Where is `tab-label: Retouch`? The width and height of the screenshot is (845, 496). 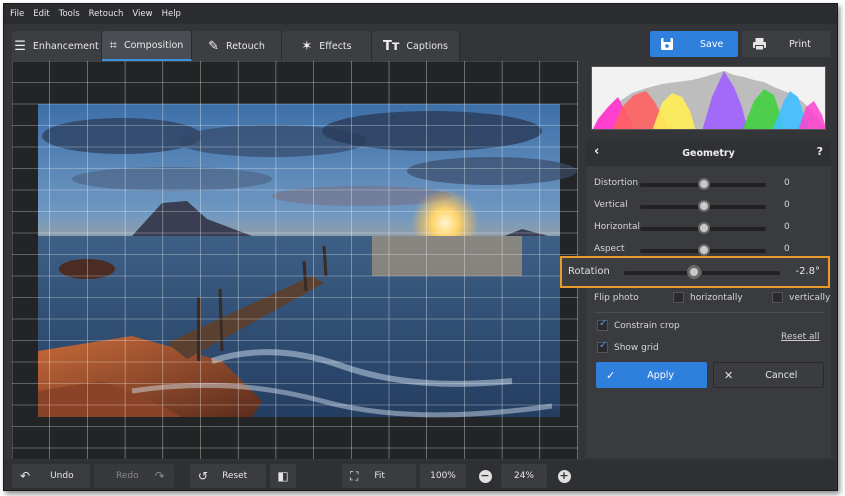 tab-label: Retouch is located at coordinates (245, 46).